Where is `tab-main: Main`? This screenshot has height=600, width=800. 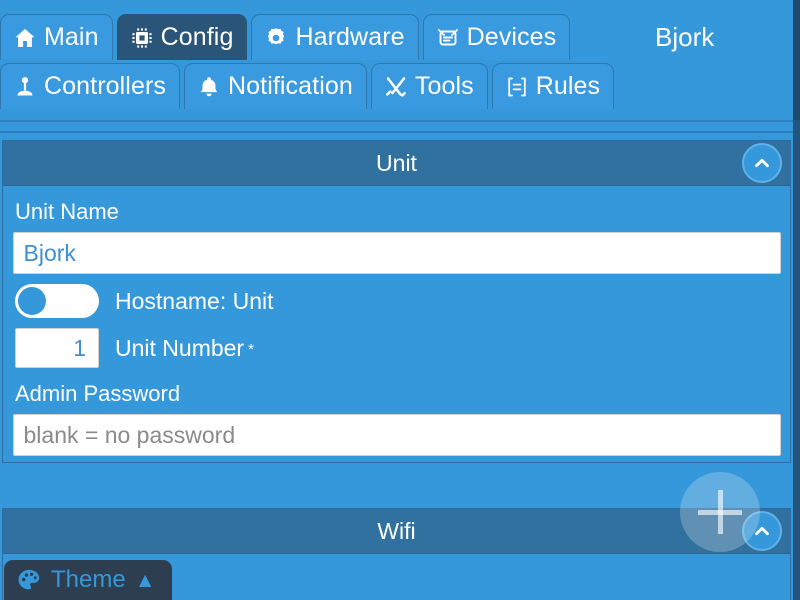
tab-main: Main is located at coordinates (56, 37).